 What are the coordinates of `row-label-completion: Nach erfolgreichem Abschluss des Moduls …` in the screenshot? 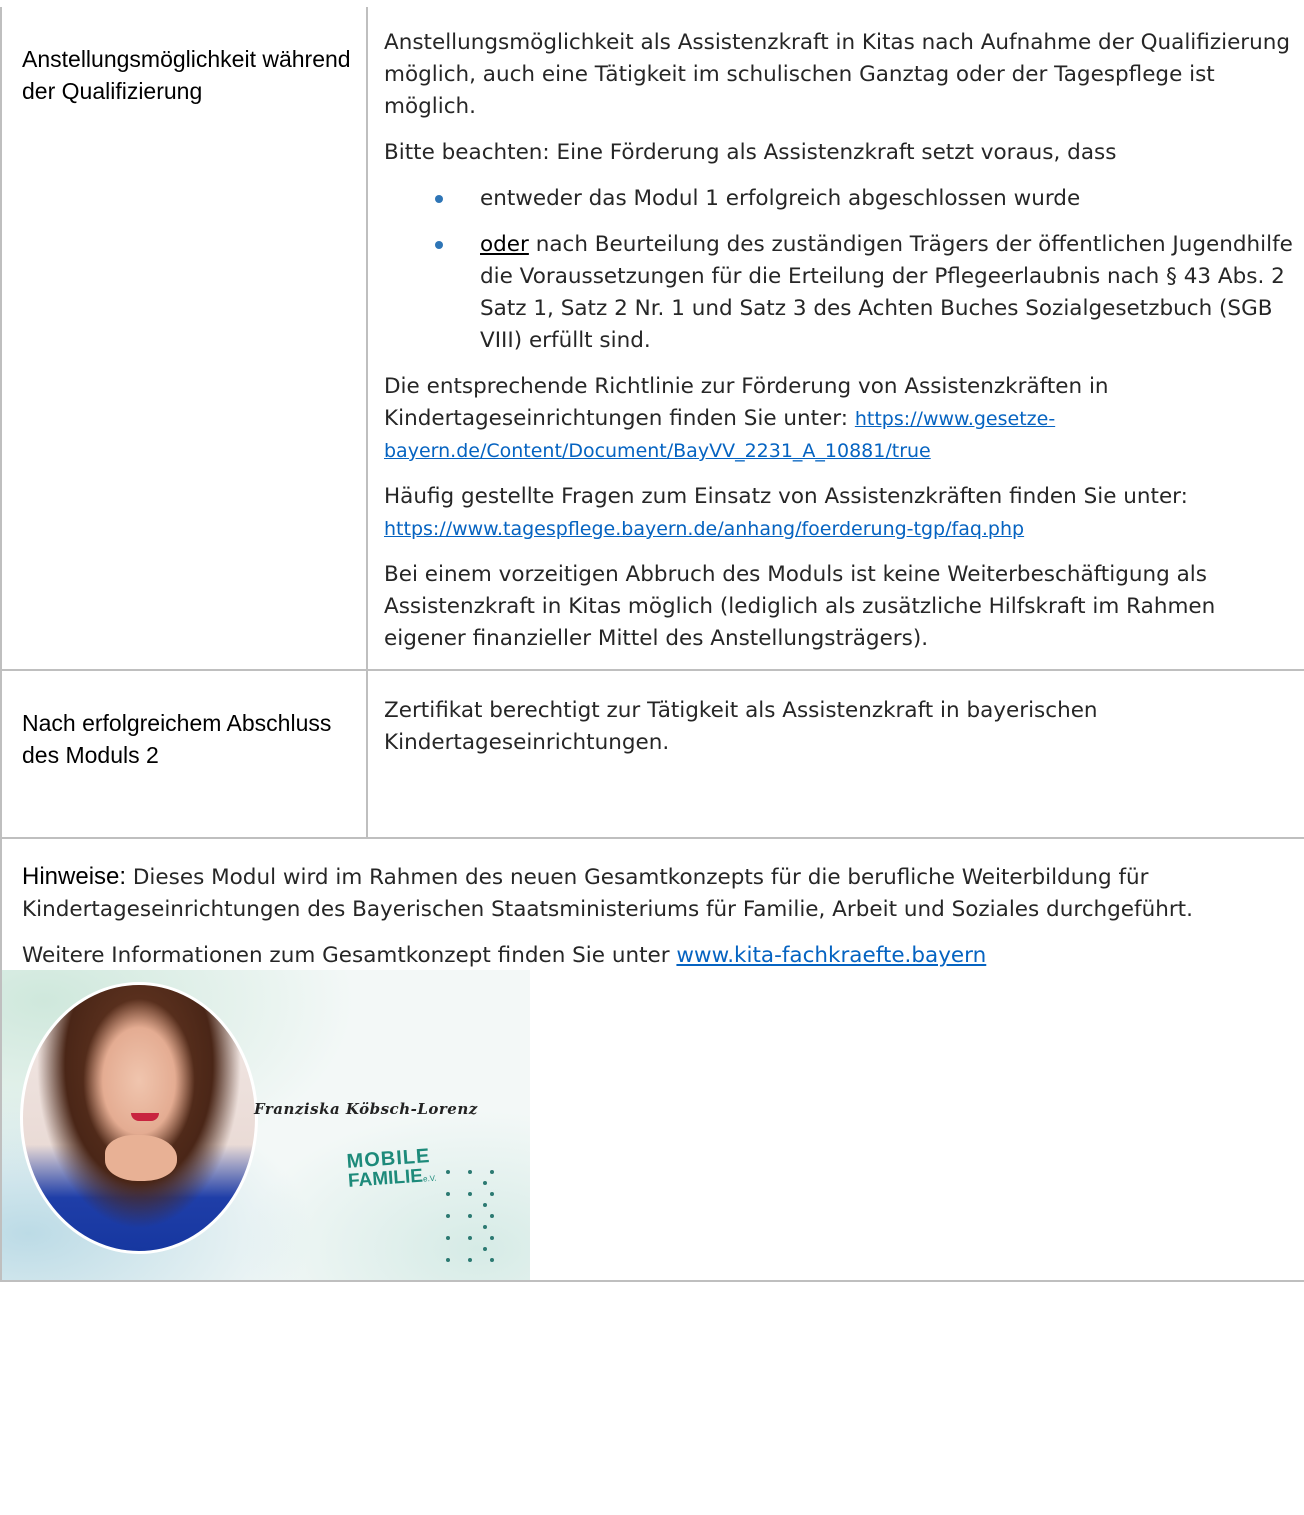 It's located at (177, 739).